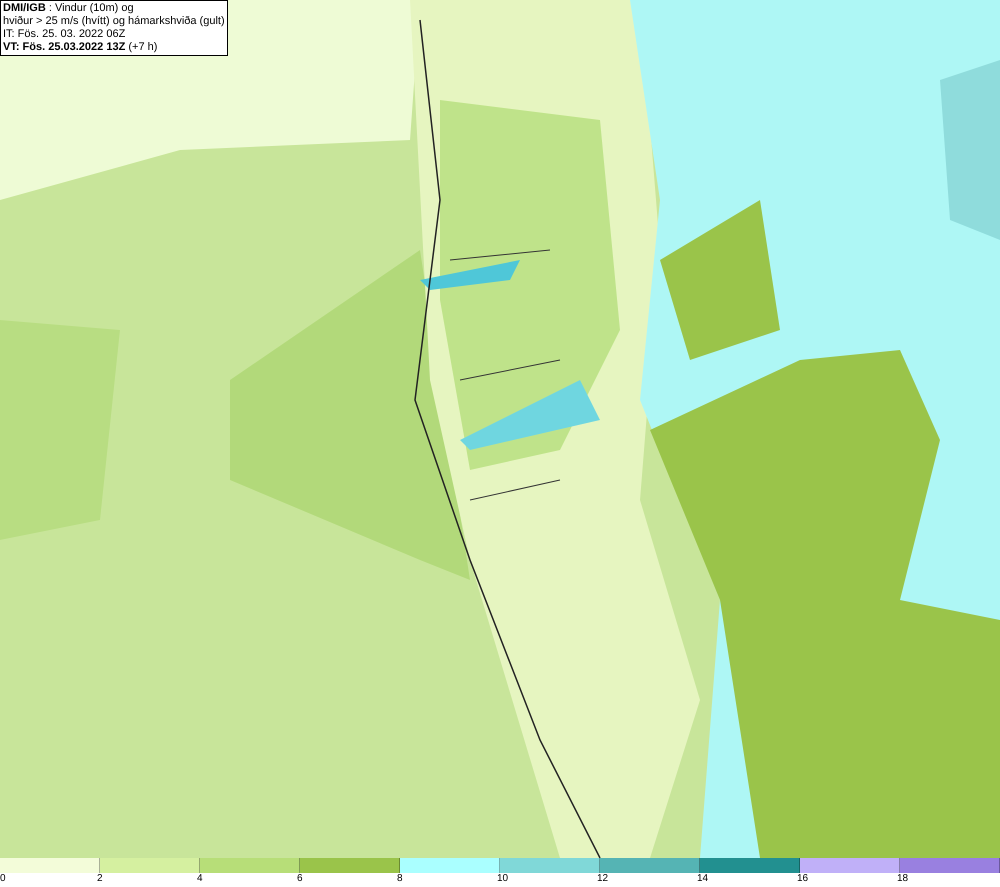  Describe the element at coordinates (3, 879) in the screenshot. I see `legend-label: 0` at that location.